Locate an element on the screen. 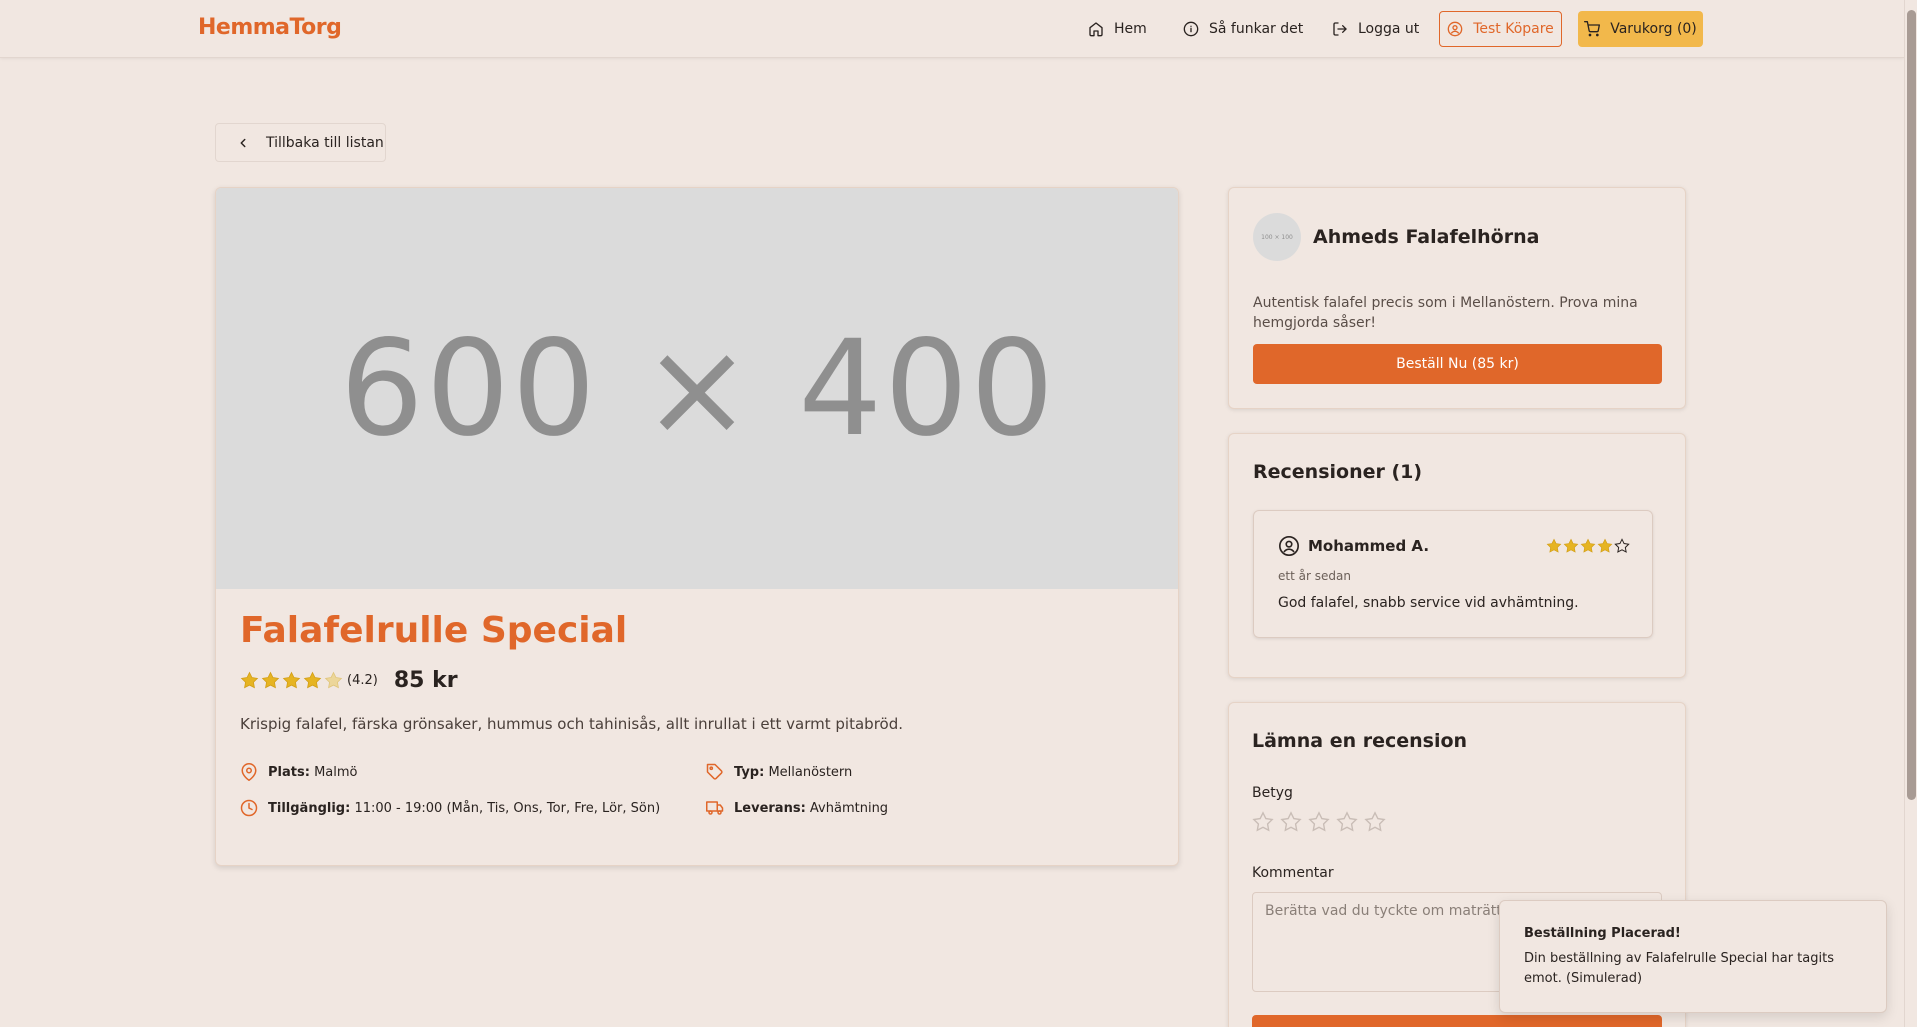 The width and height of the screenshot is (1917, 1027). seller-name: Ahmeds Falafelhörna is located at coordinates (1426, 237).